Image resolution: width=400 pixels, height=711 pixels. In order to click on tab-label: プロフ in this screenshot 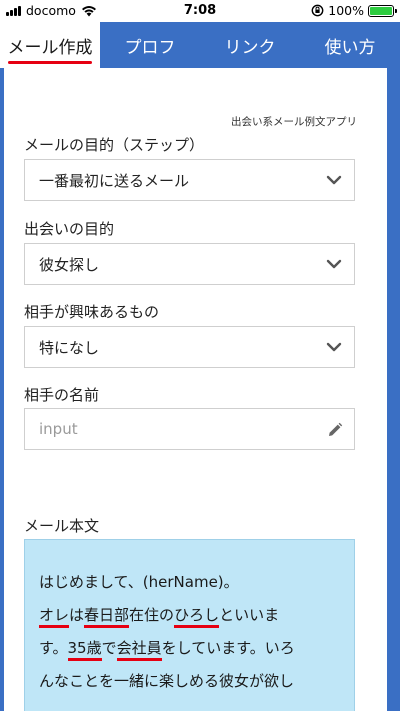, I will do `click(150, 47)`.